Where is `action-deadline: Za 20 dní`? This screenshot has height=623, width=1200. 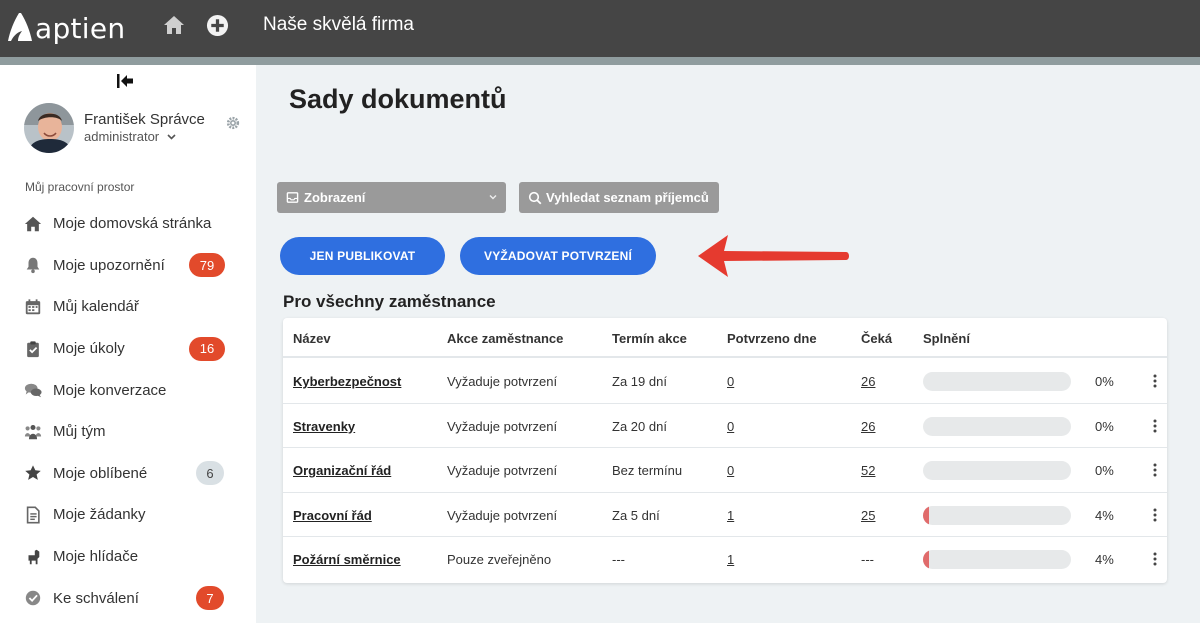 action-deadline: Za 20 dní is located at coordinates (639, 426).